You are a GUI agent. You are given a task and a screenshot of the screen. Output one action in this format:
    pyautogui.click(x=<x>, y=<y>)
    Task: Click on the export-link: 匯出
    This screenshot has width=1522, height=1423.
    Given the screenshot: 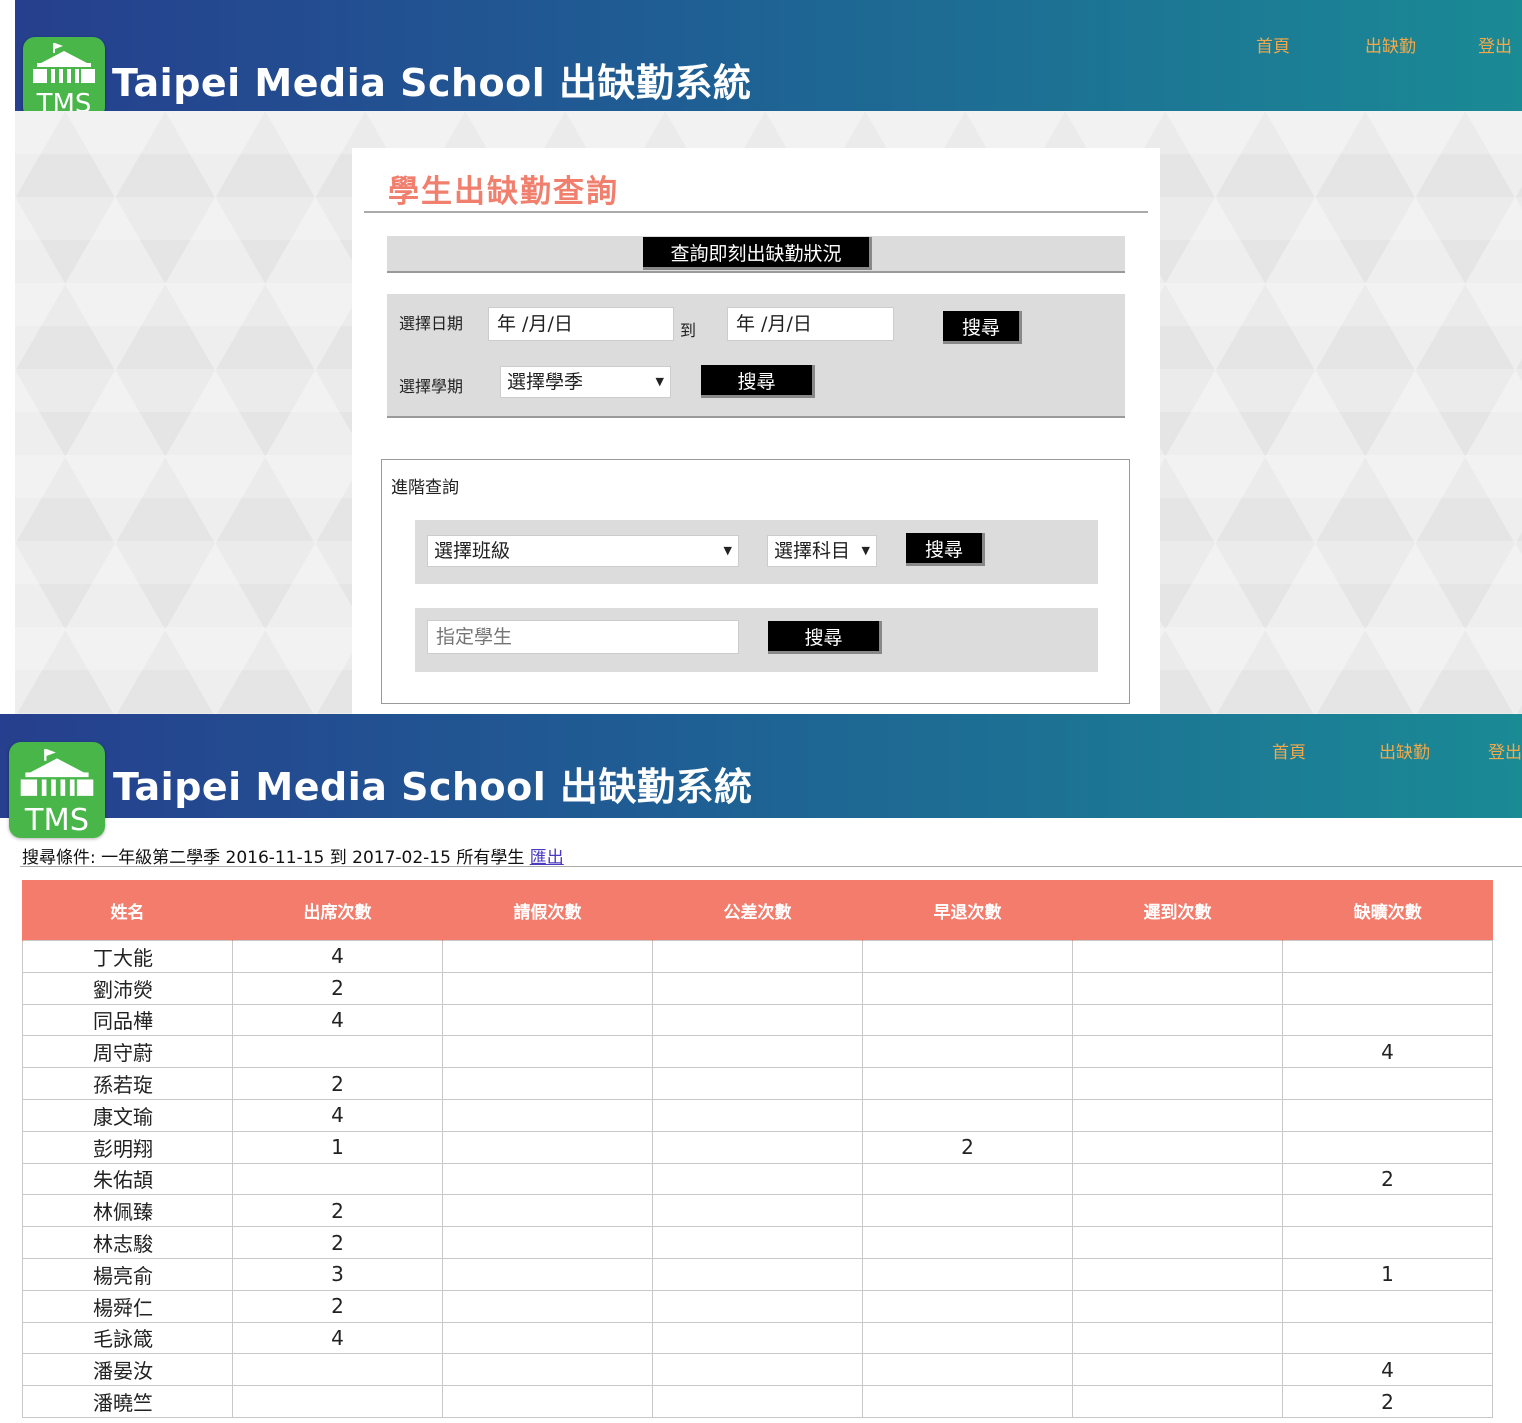 What is the action you would take?
    pyautogui.click(x=547, y=858)
    